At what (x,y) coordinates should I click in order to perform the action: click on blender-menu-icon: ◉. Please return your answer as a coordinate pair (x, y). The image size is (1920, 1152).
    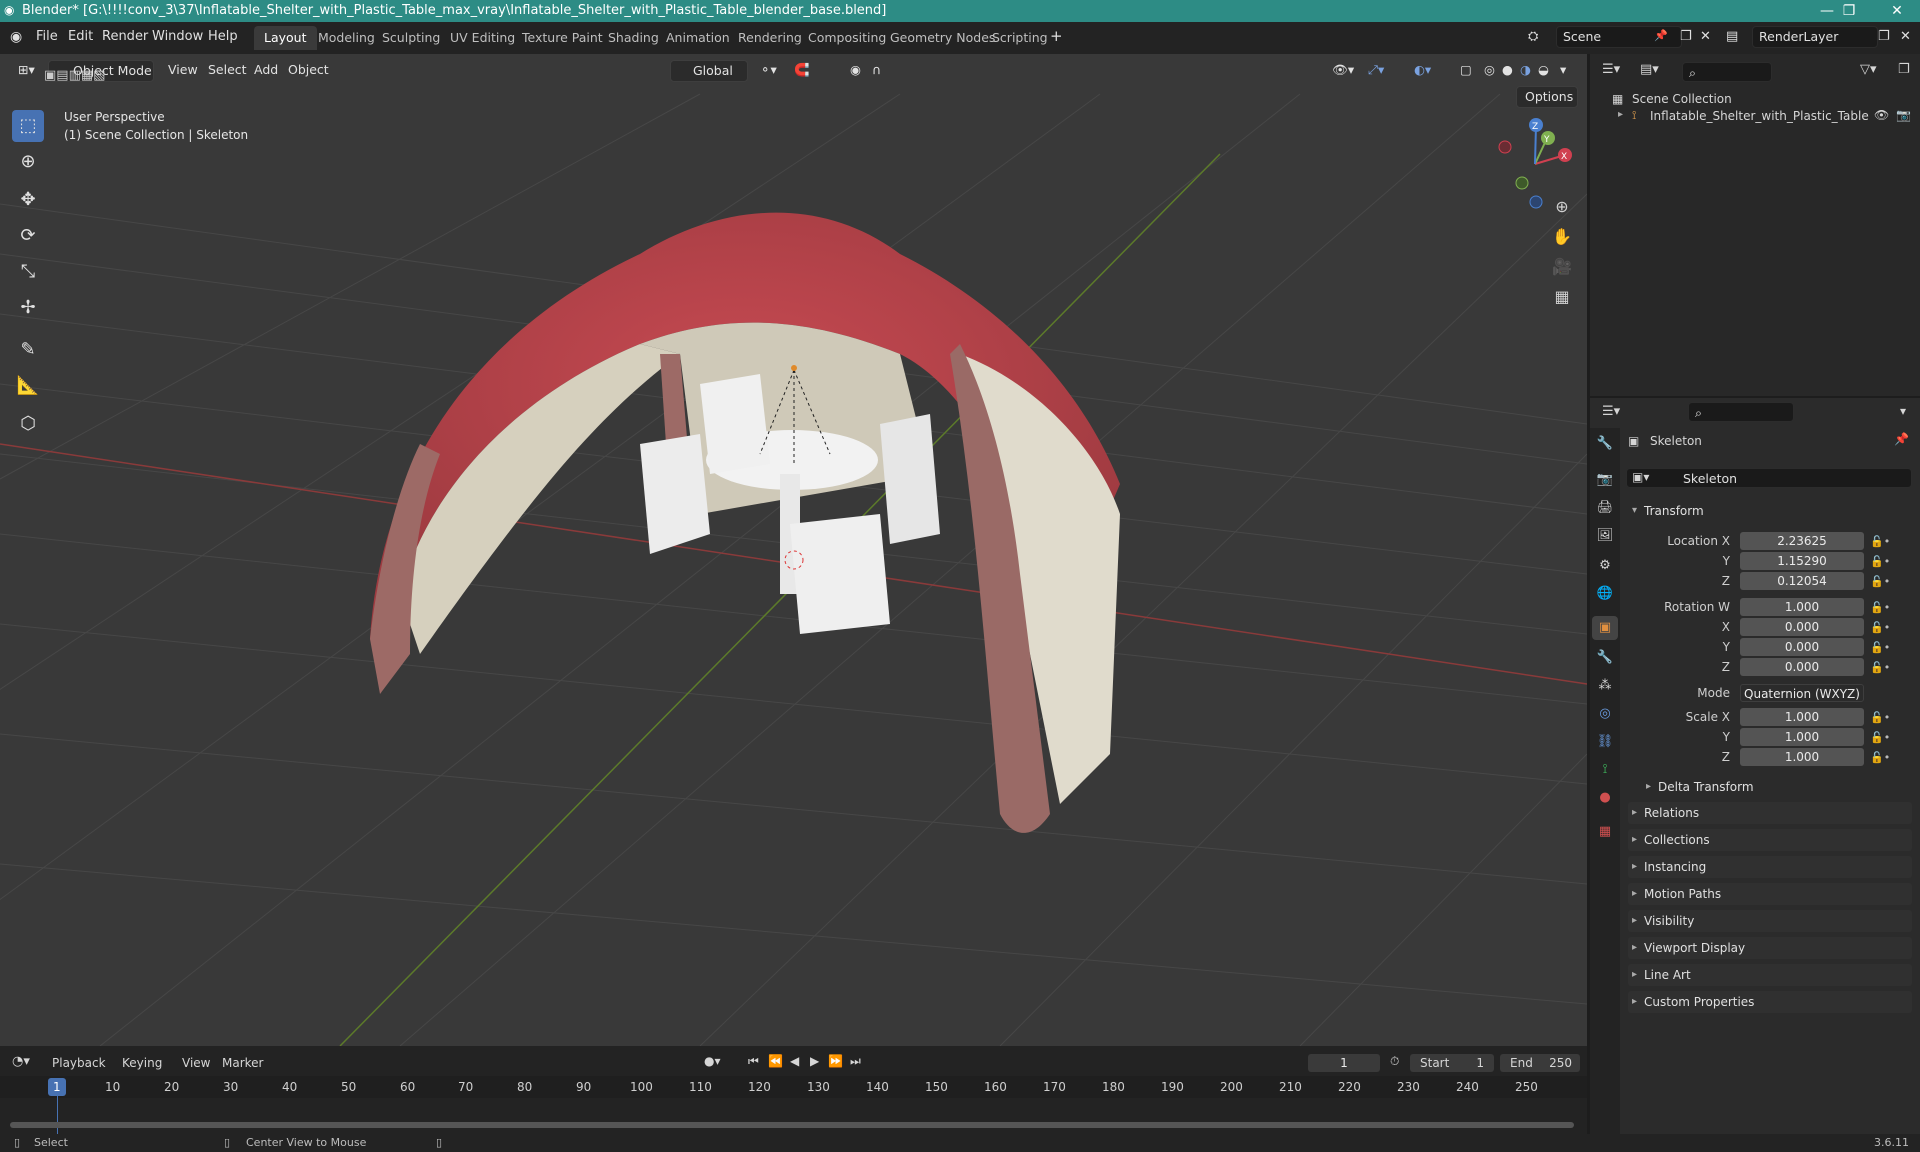
    Looking at the image, I should click on (16, 37).